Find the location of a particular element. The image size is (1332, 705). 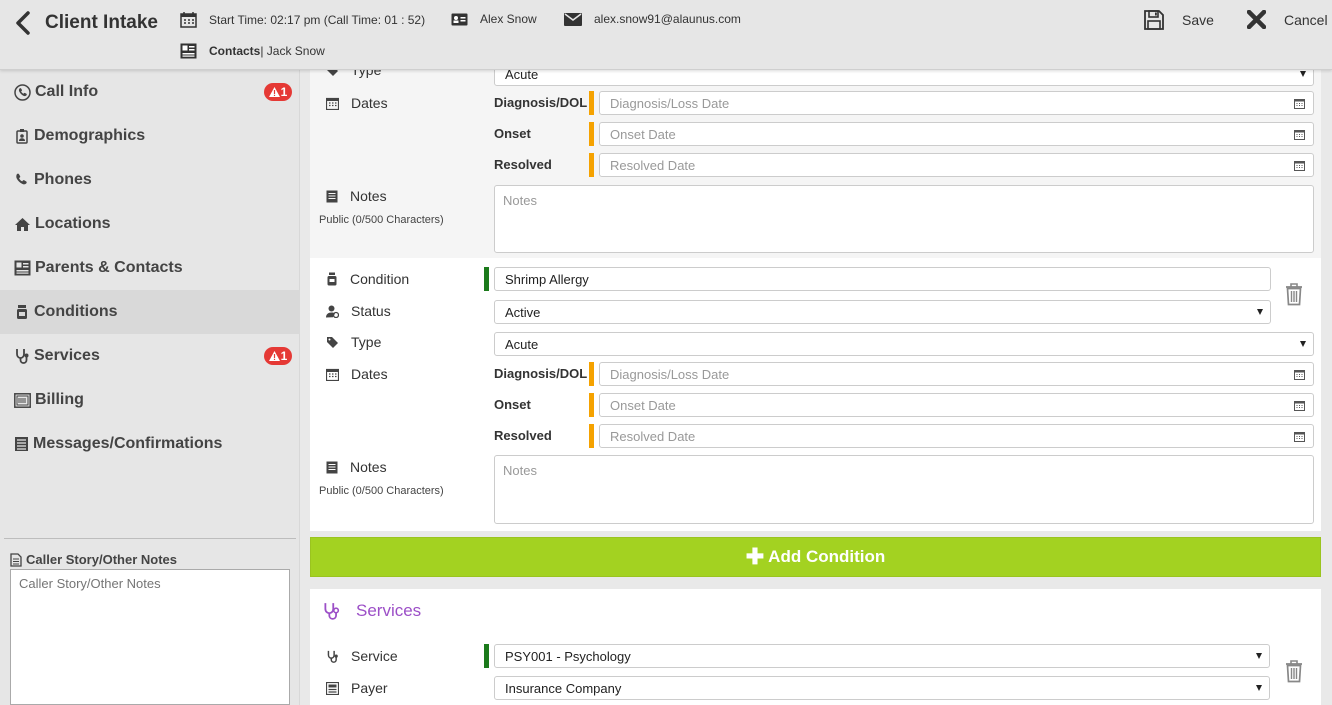

sidebar-item-conditions: Conditions is located at coordinates (150, 312).